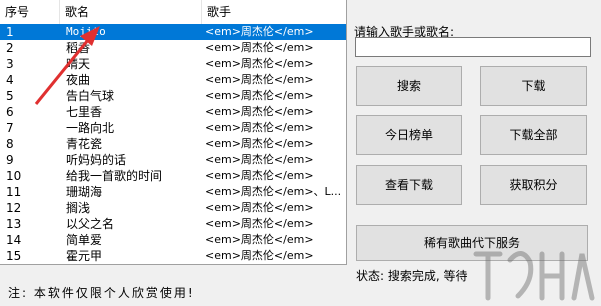 Image resolution: width=601 pixels, height=306 pixels. Describe the element at coordinates (131, 12) in the screenshot. I see `column-header-song: 歌名` at that location.